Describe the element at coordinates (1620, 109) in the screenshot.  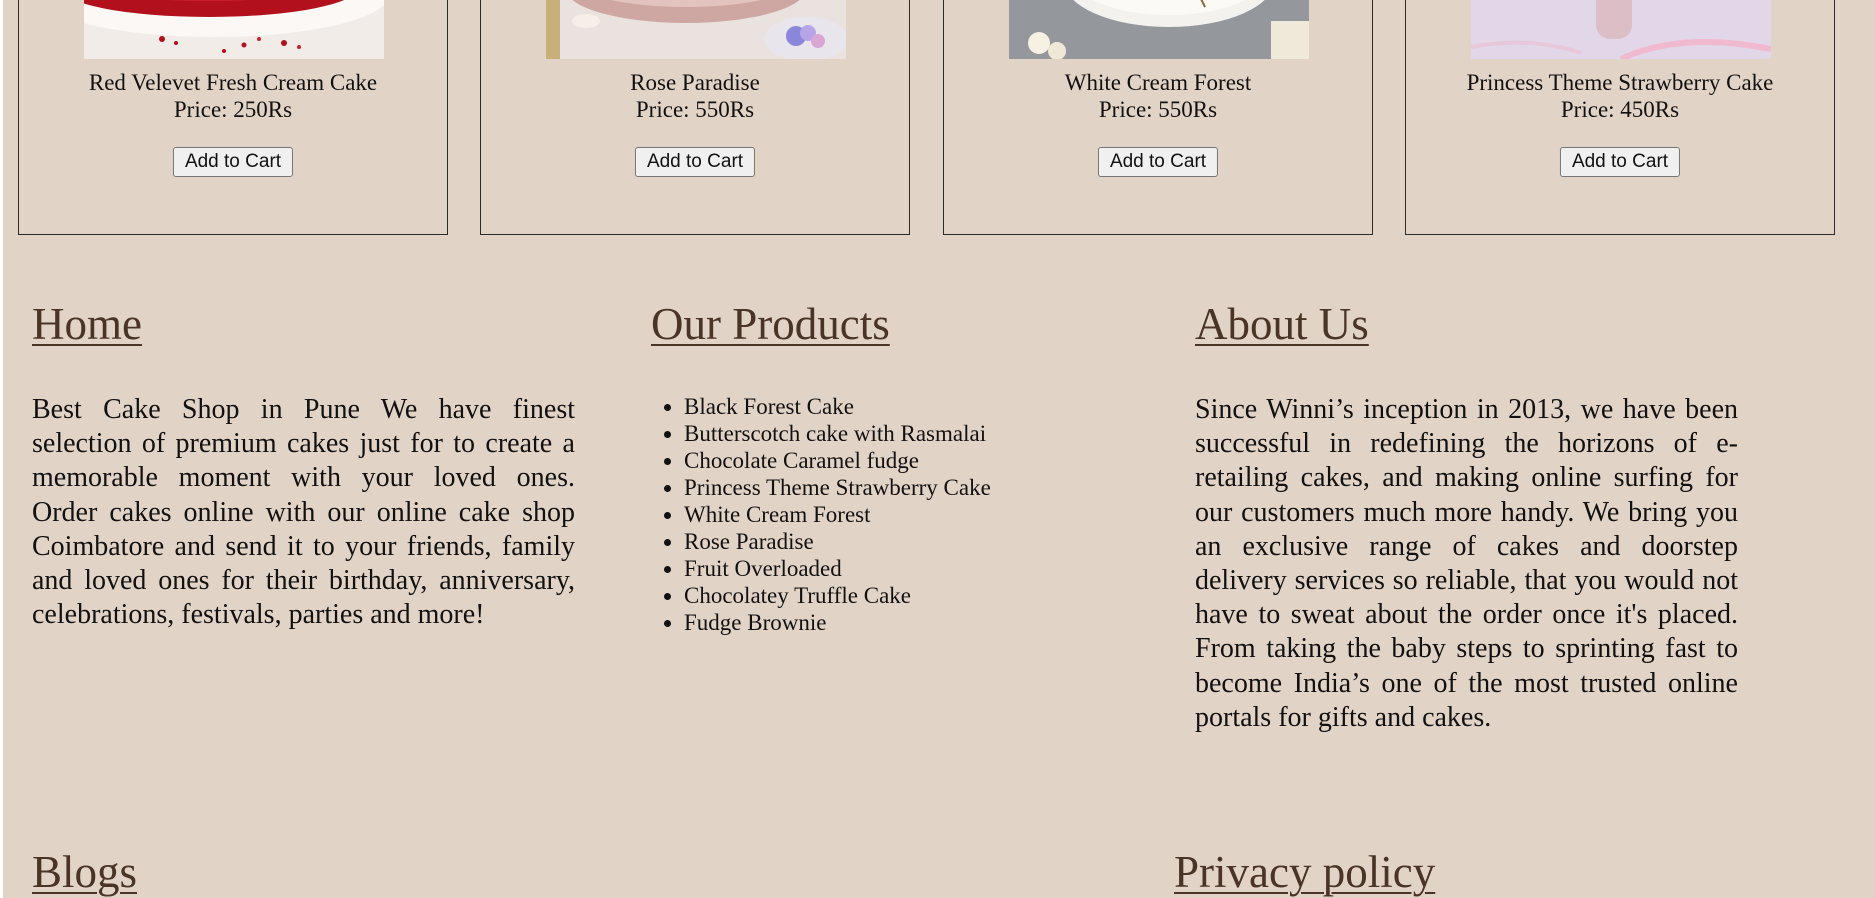
I see `product-price: Price: 450Rs` at that location.